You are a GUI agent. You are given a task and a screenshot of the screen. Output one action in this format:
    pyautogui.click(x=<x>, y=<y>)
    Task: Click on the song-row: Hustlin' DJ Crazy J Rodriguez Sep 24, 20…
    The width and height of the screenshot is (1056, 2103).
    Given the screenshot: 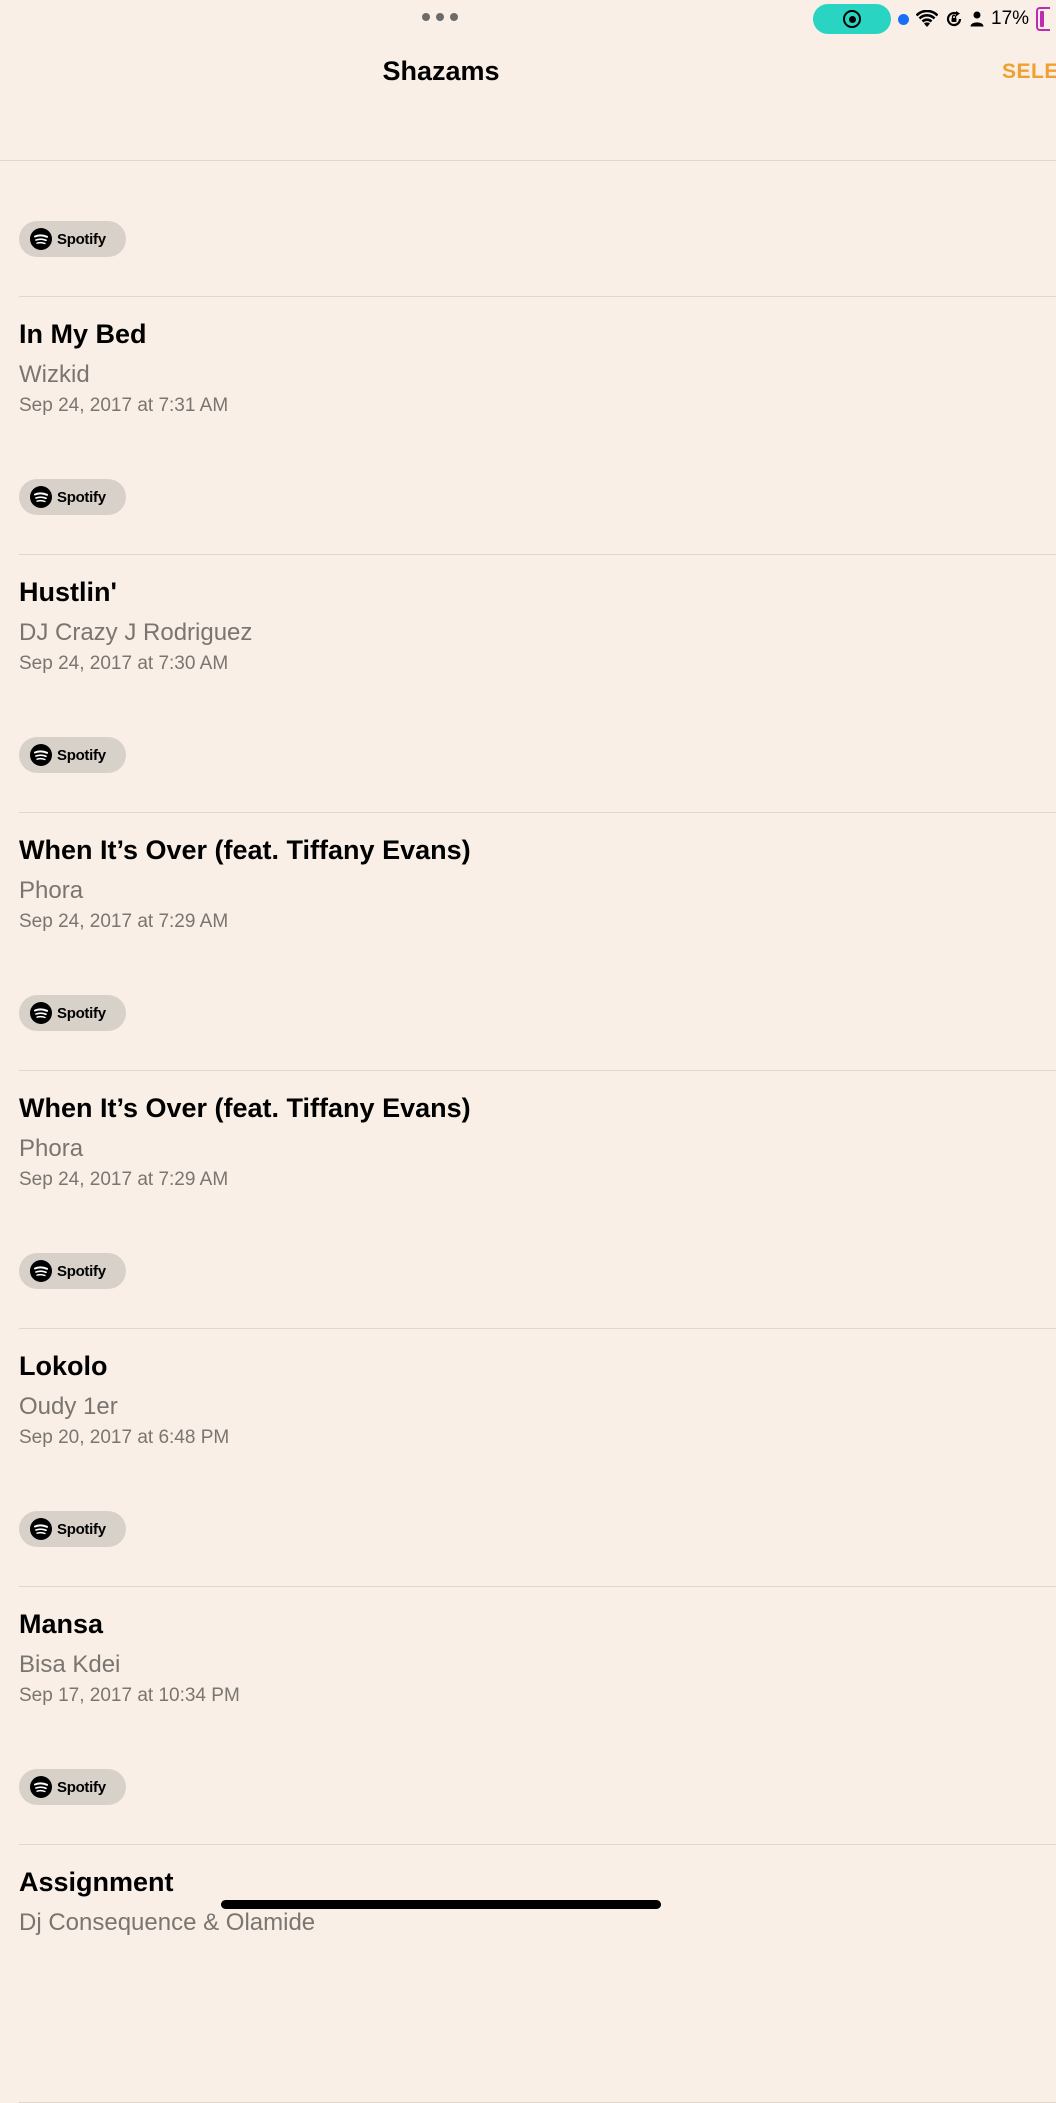 What is the action you would take?
    pyautogui.click(x=537, y=684)
    